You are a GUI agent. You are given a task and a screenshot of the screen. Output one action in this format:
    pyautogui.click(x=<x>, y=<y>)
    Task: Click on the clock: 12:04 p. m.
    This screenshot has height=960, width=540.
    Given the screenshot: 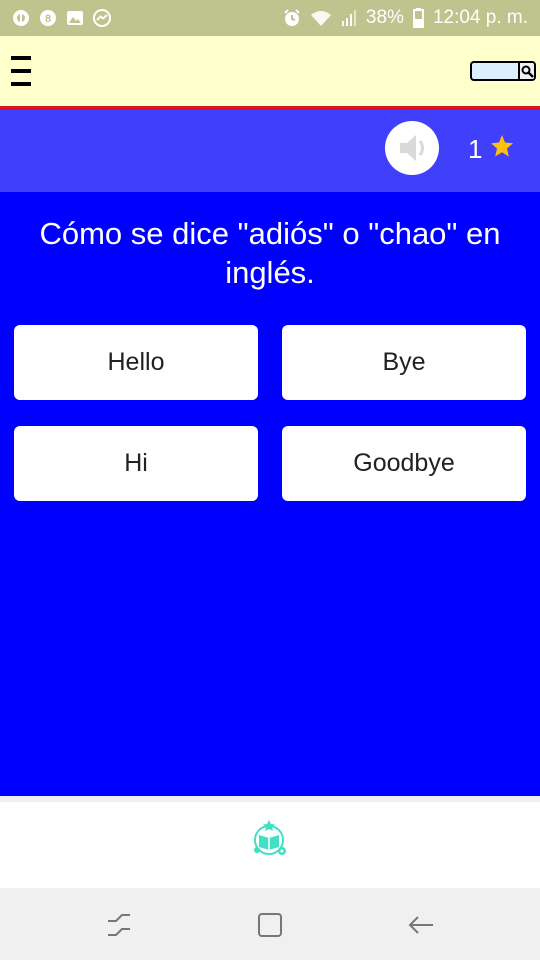 What is the action you would take?
    pyautogui.click(x=480, y=17)
    